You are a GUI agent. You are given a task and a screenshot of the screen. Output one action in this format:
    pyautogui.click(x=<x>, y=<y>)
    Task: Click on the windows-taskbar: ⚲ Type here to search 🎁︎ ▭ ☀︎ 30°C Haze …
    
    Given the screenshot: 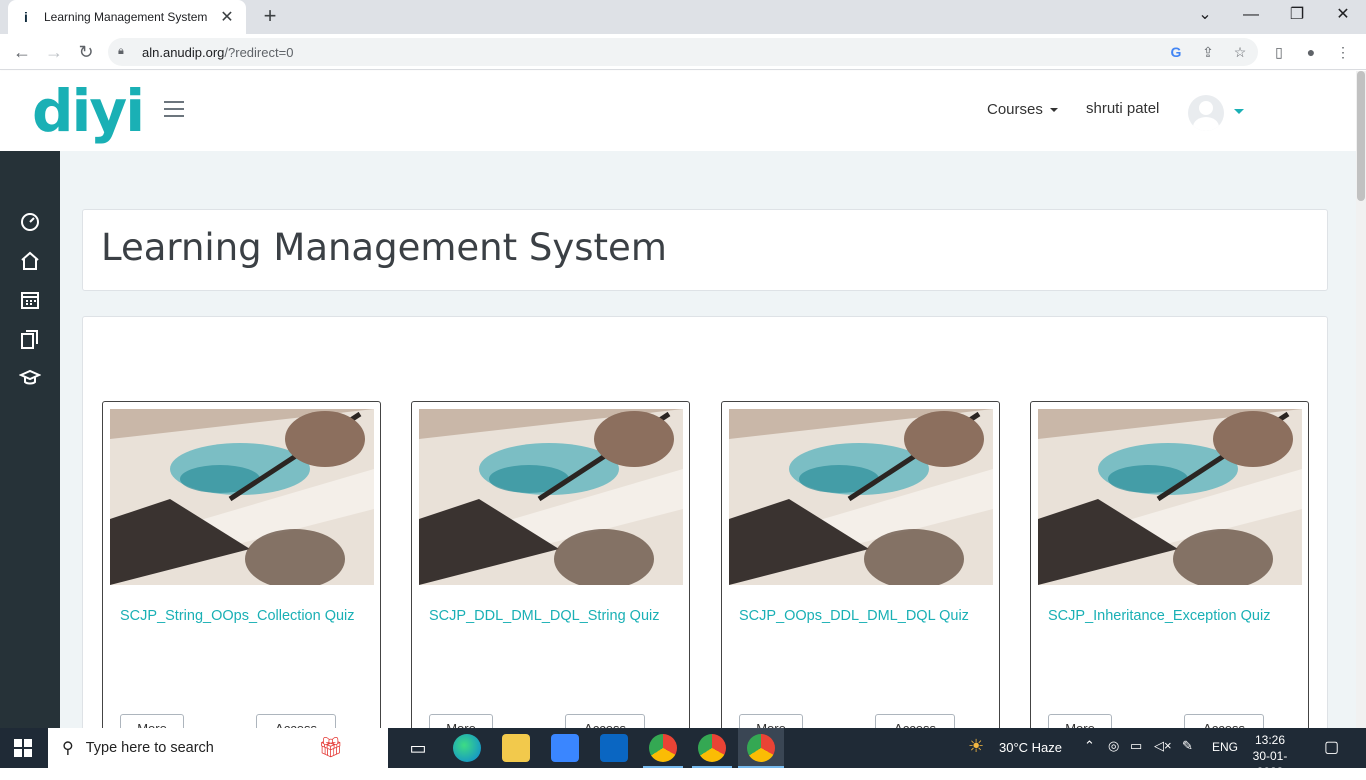 What is the action you would take?
    pyautogui.click(x=683, y=753)
    